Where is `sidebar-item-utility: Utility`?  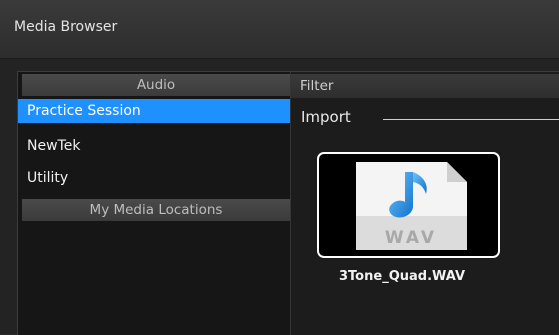
sidebar-item-utility: Utility is located at coordinates (154, 178).